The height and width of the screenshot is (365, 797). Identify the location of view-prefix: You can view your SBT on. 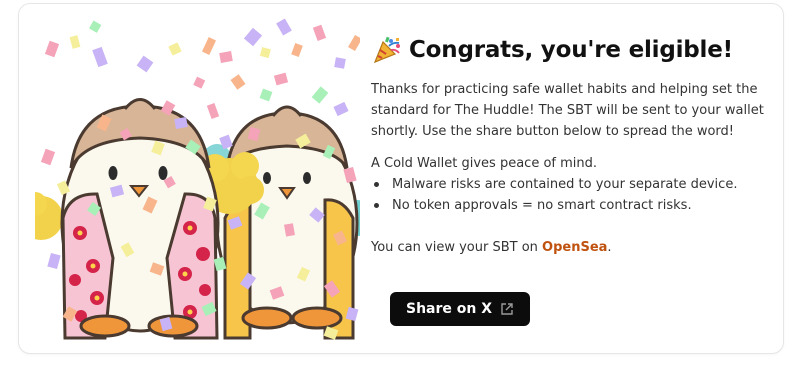
(457, 247).